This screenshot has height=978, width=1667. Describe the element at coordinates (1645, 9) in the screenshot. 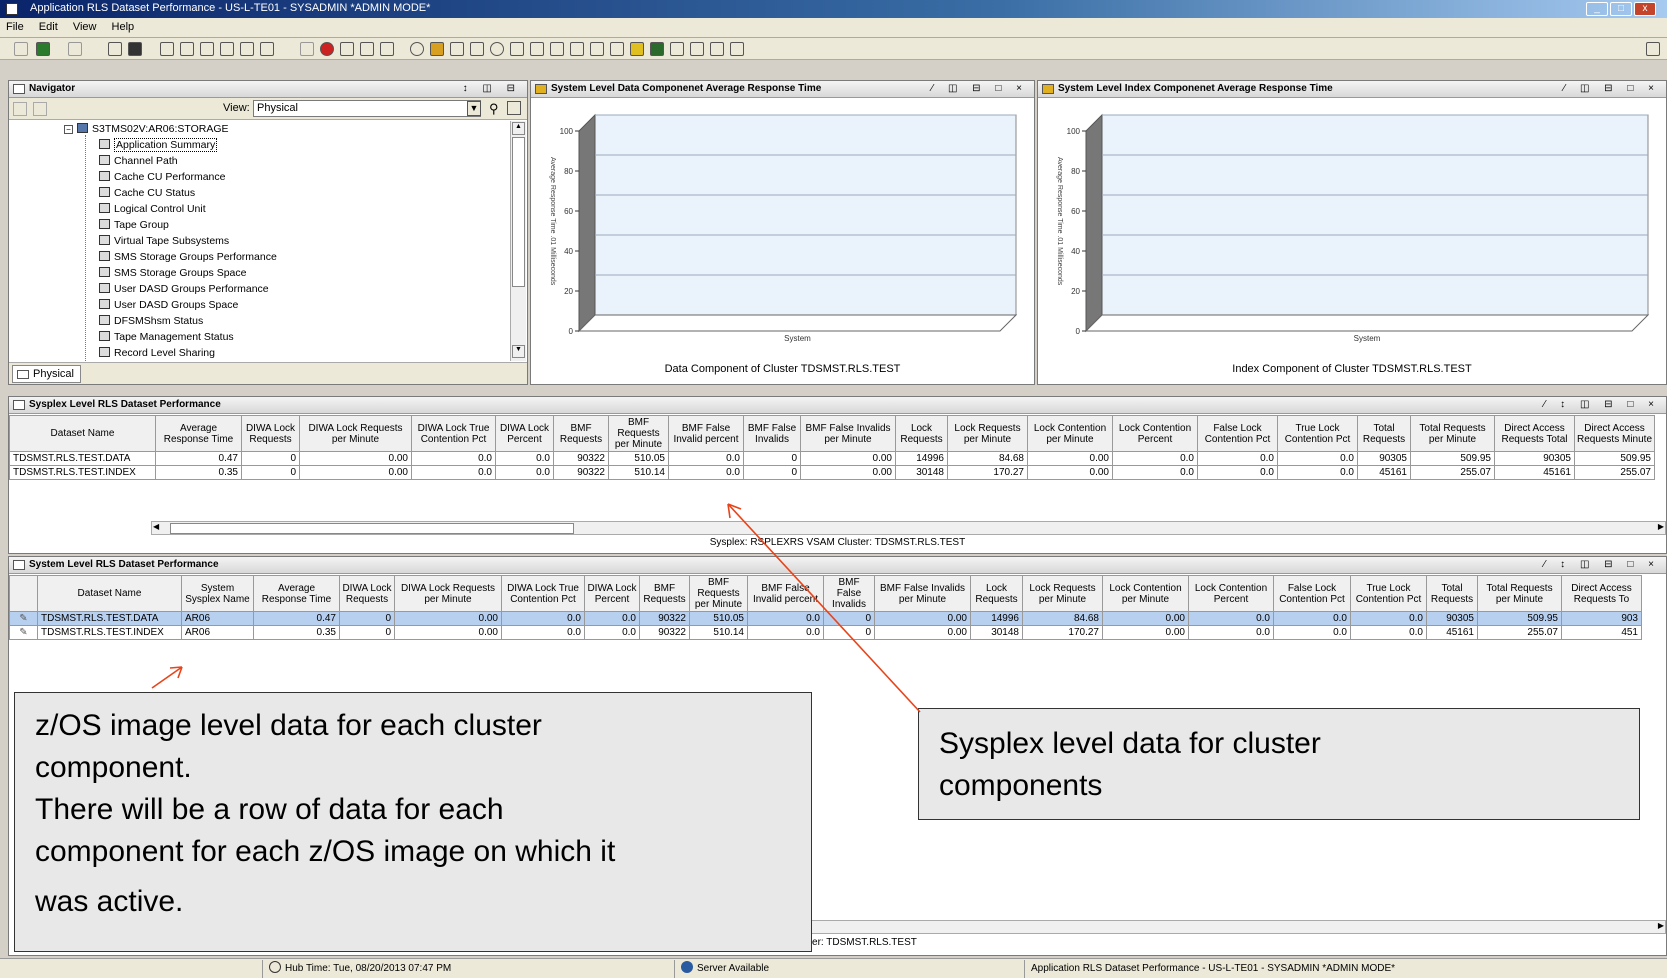

I see `close-button: x` at that location.